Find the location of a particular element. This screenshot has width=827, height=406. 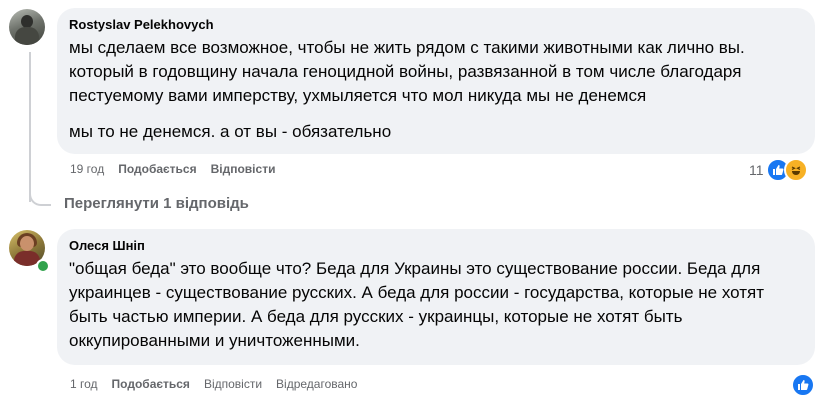

edited-label: Відредаговано is located at coordinates (317, 384).